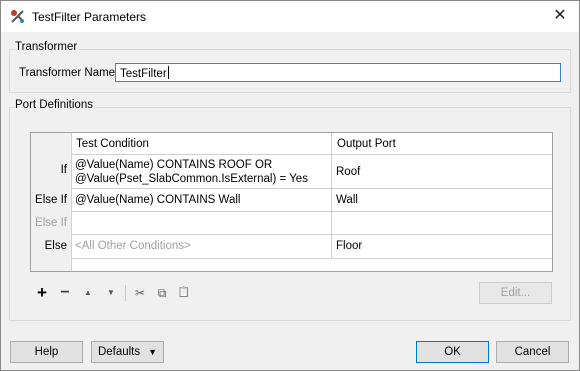 The image size is (580, 371). Describe the element at coordinates (155, 200) in the screenshot. I see `condition-cell: @Value(Name) CONTAINS Wall` at that location.